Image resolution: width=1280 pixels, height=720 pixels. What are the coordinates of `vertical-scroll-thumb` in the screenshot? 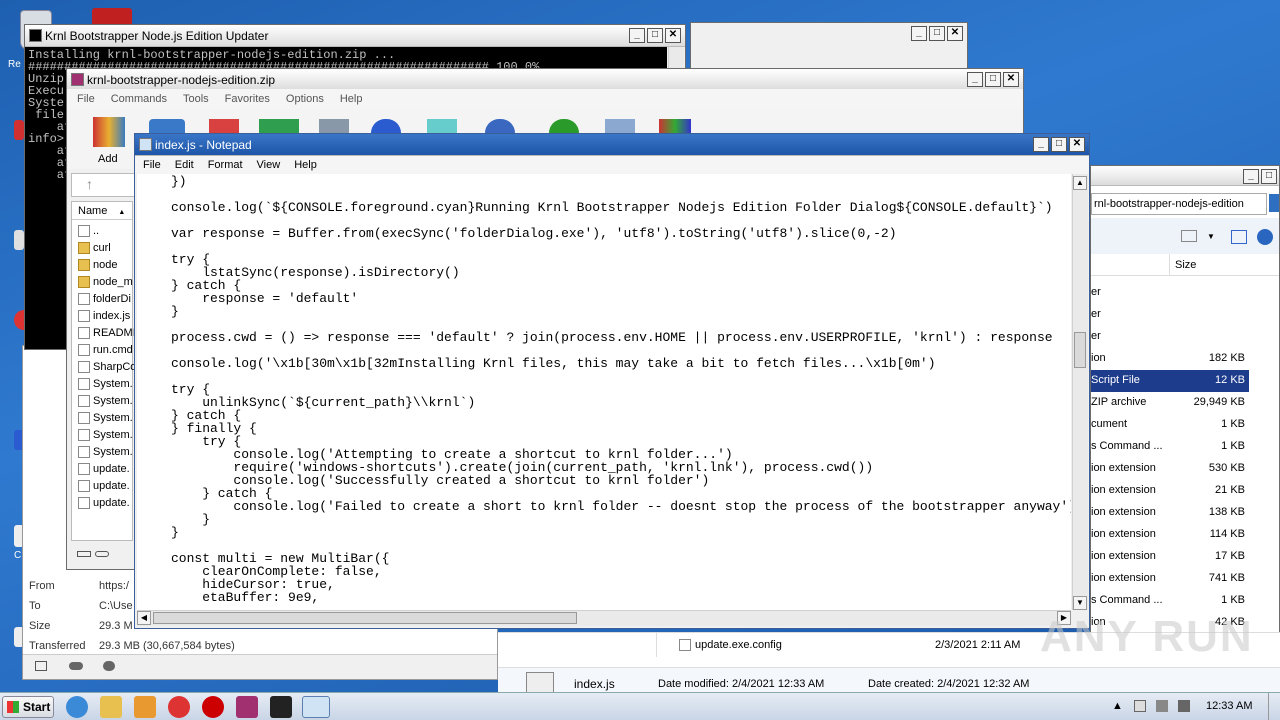 It's located at (1080, 350).